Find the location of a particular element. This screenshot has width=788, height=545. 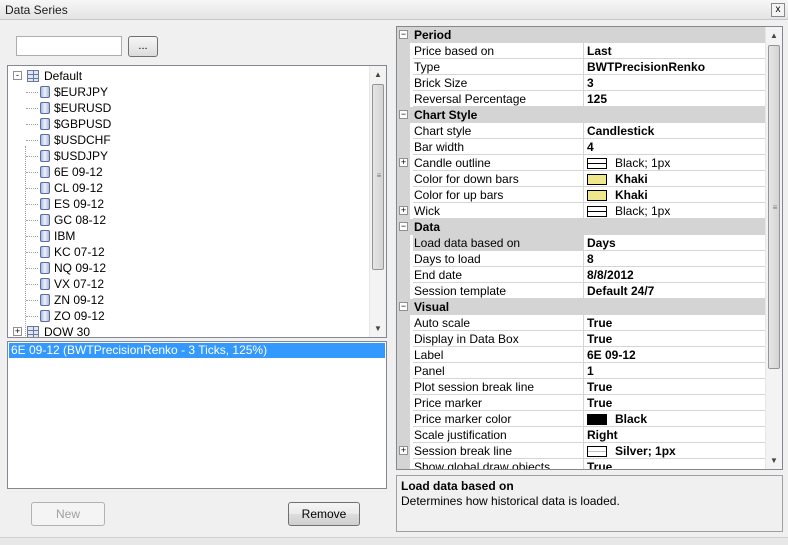

property-row: Show global draw objects True is located at coordinates (582, 464).